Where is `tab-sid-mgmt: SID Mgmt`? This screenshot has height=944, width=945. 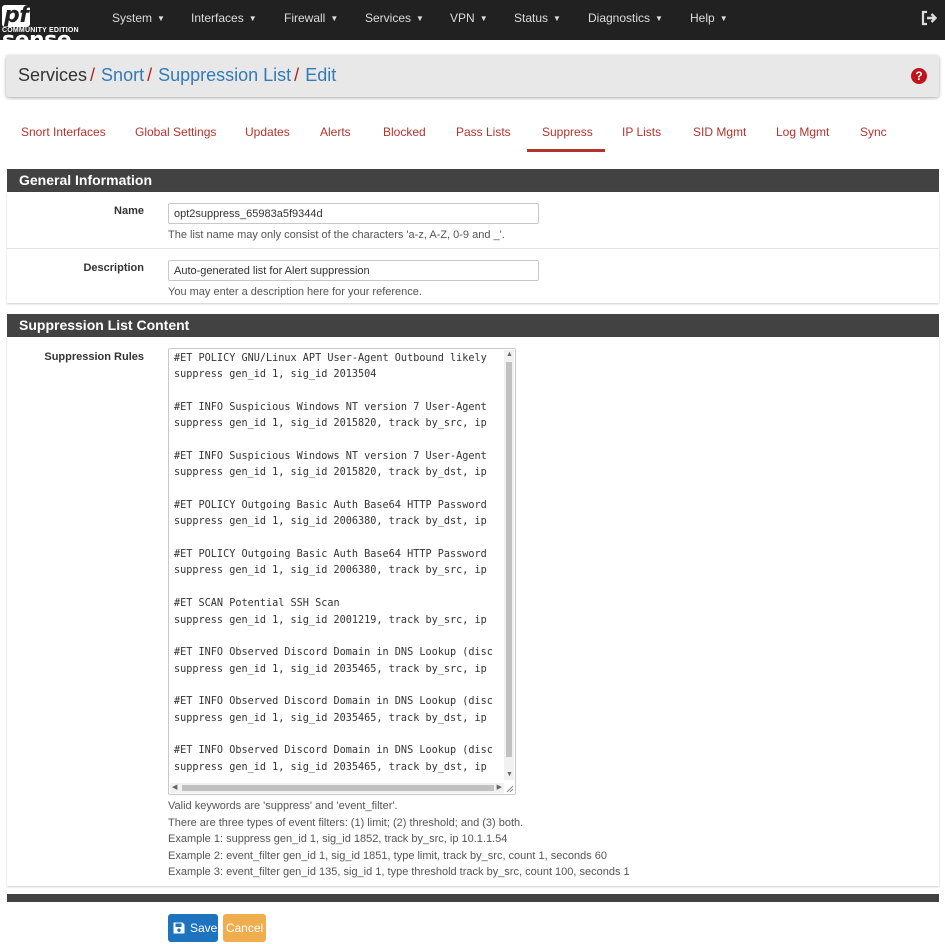
tab-sid-mgmt: SID Mgmt is located at coordinates (719, 132).